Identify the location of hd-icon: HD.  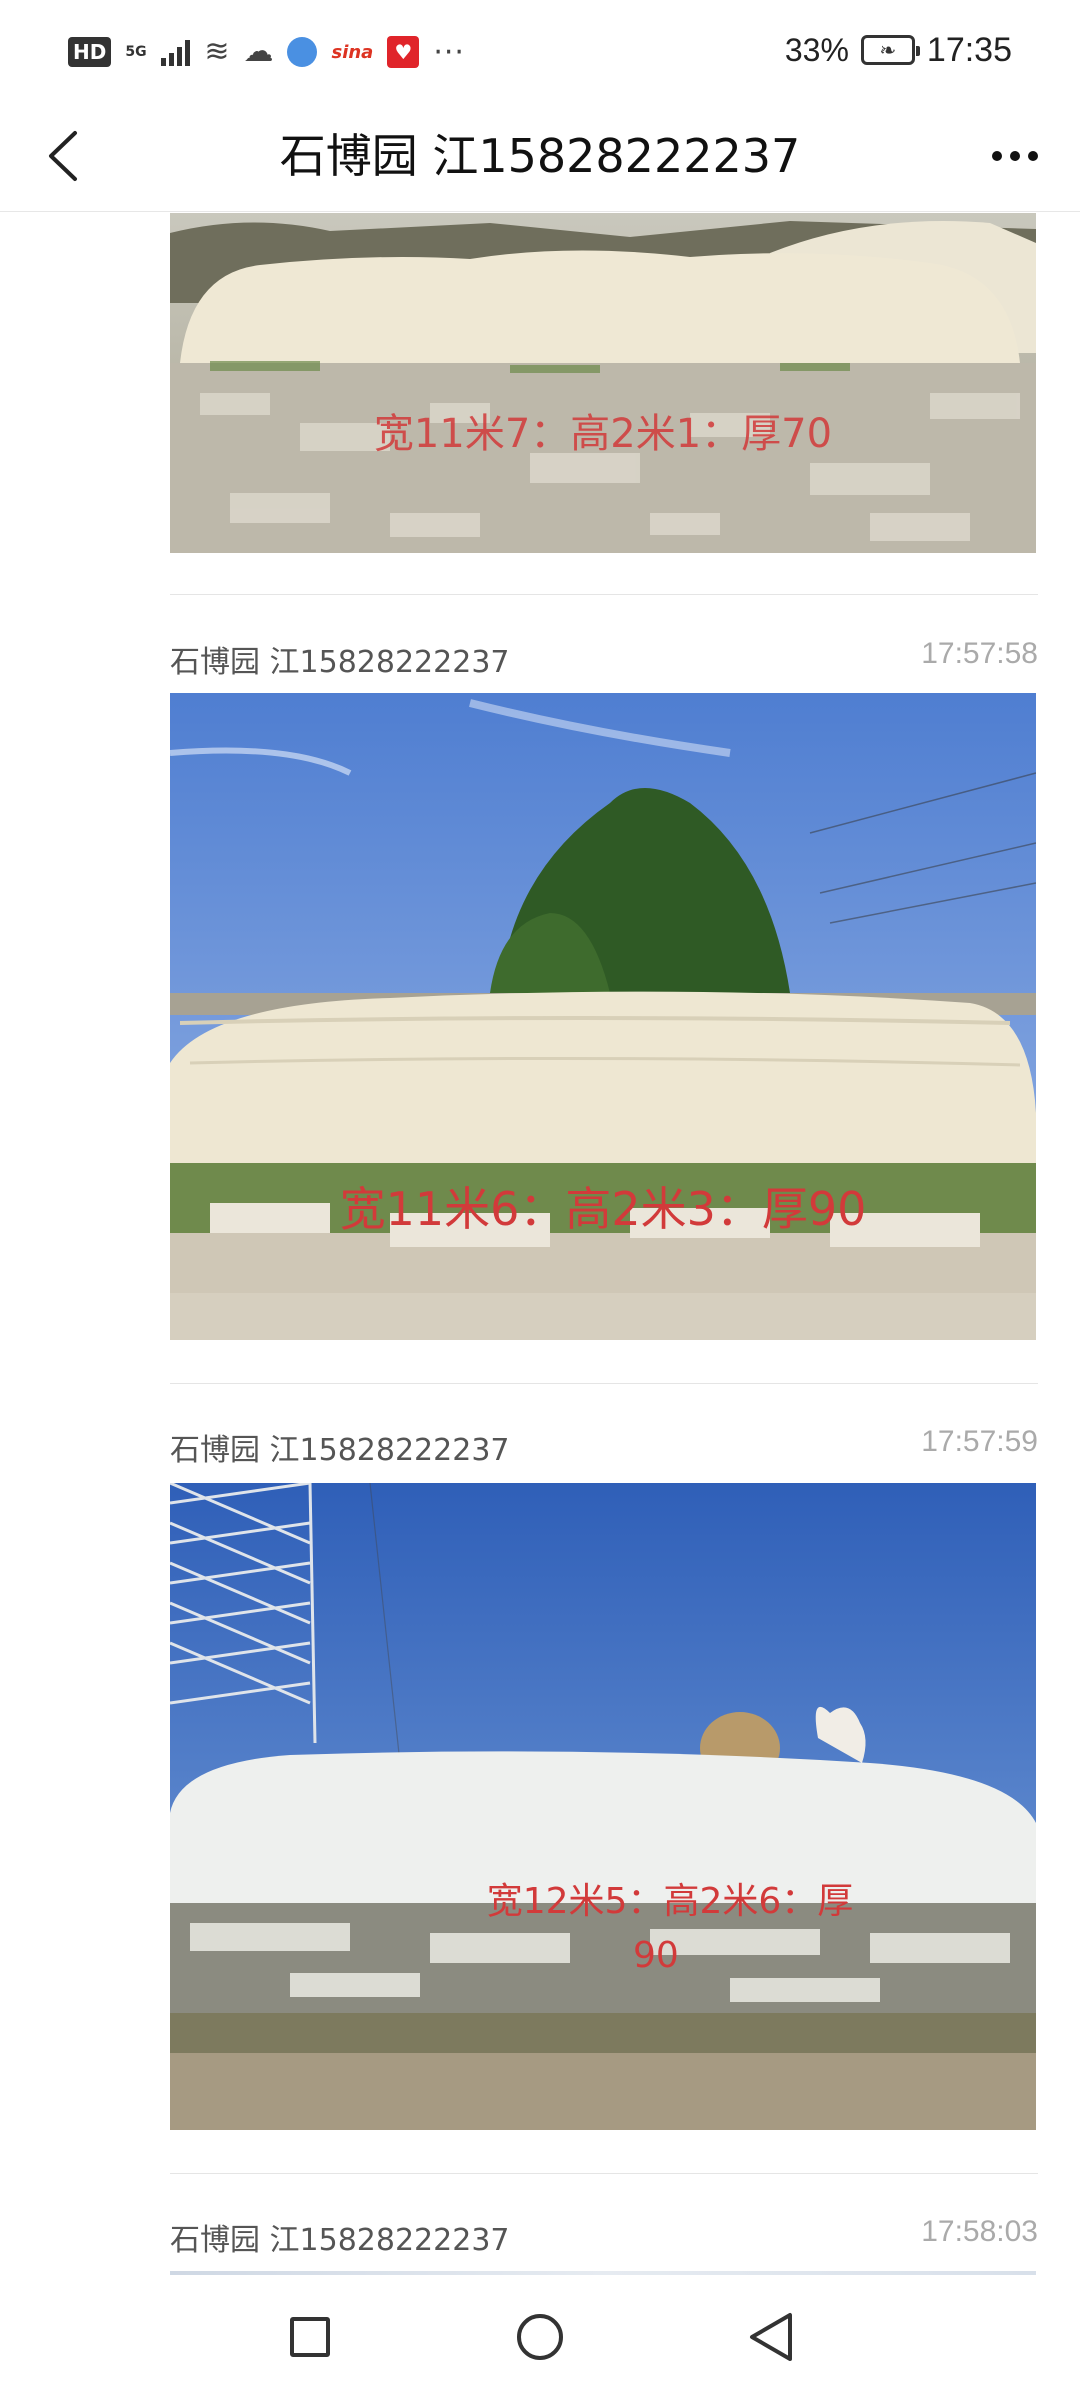
(90, 52).